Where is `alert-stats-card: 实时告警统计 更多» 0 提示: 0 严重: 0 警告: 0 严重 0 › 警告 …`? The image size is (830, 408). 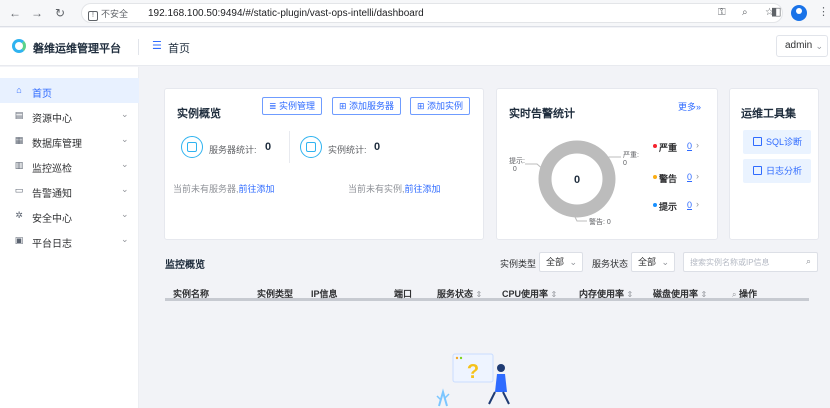 alert-stats-card: 实时告警统计 更多» 0 提示: 0 严重: 0 警告: 0 严重 0 › 警告 … is located at coordinates (607, 164).